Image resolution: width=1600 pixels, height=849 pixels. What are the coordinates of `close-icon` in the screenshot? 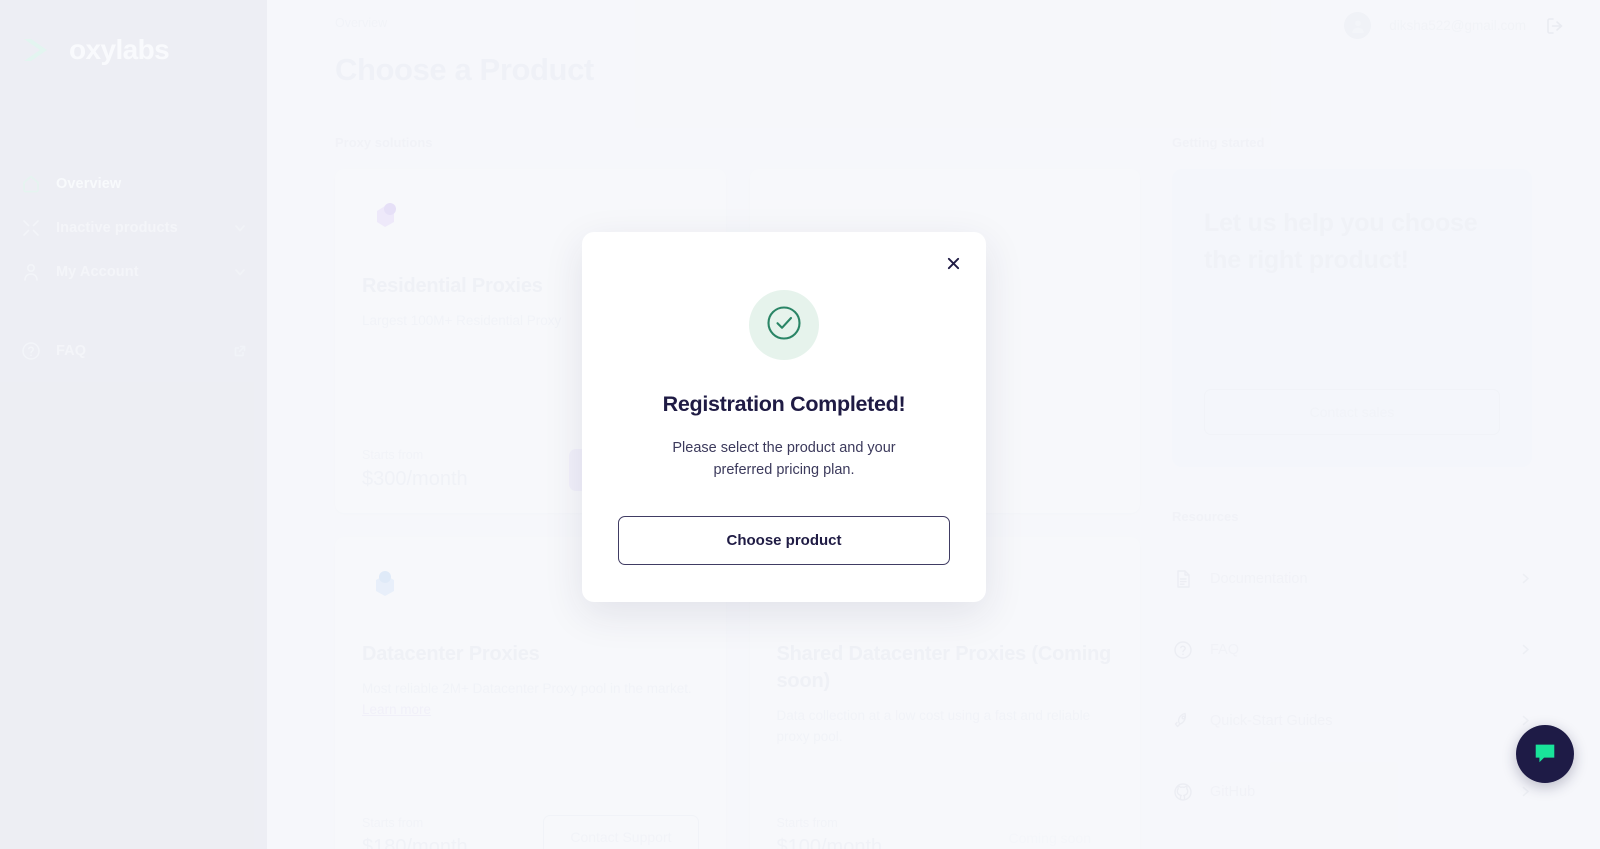 It's located at (953, 263).